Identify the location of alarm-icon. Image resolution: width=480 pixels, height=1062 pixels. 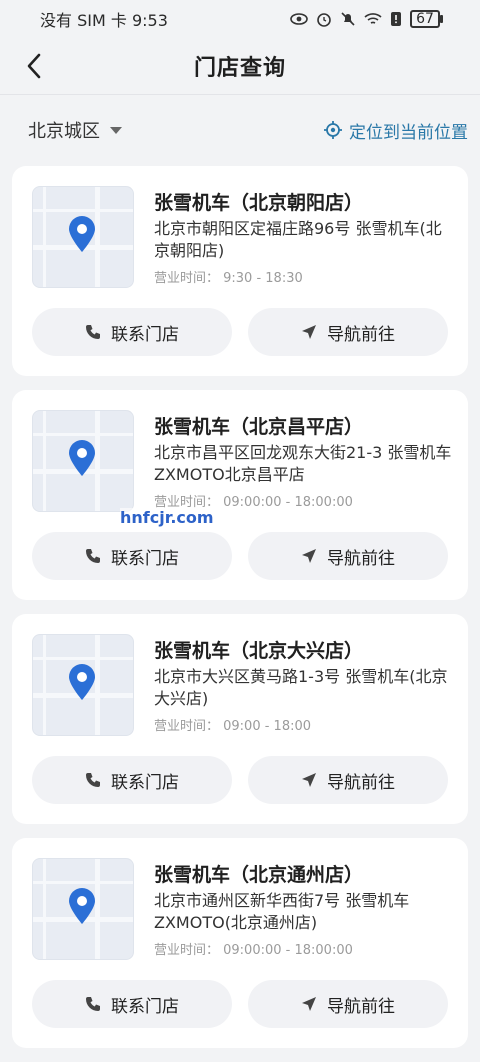
(324, 19).